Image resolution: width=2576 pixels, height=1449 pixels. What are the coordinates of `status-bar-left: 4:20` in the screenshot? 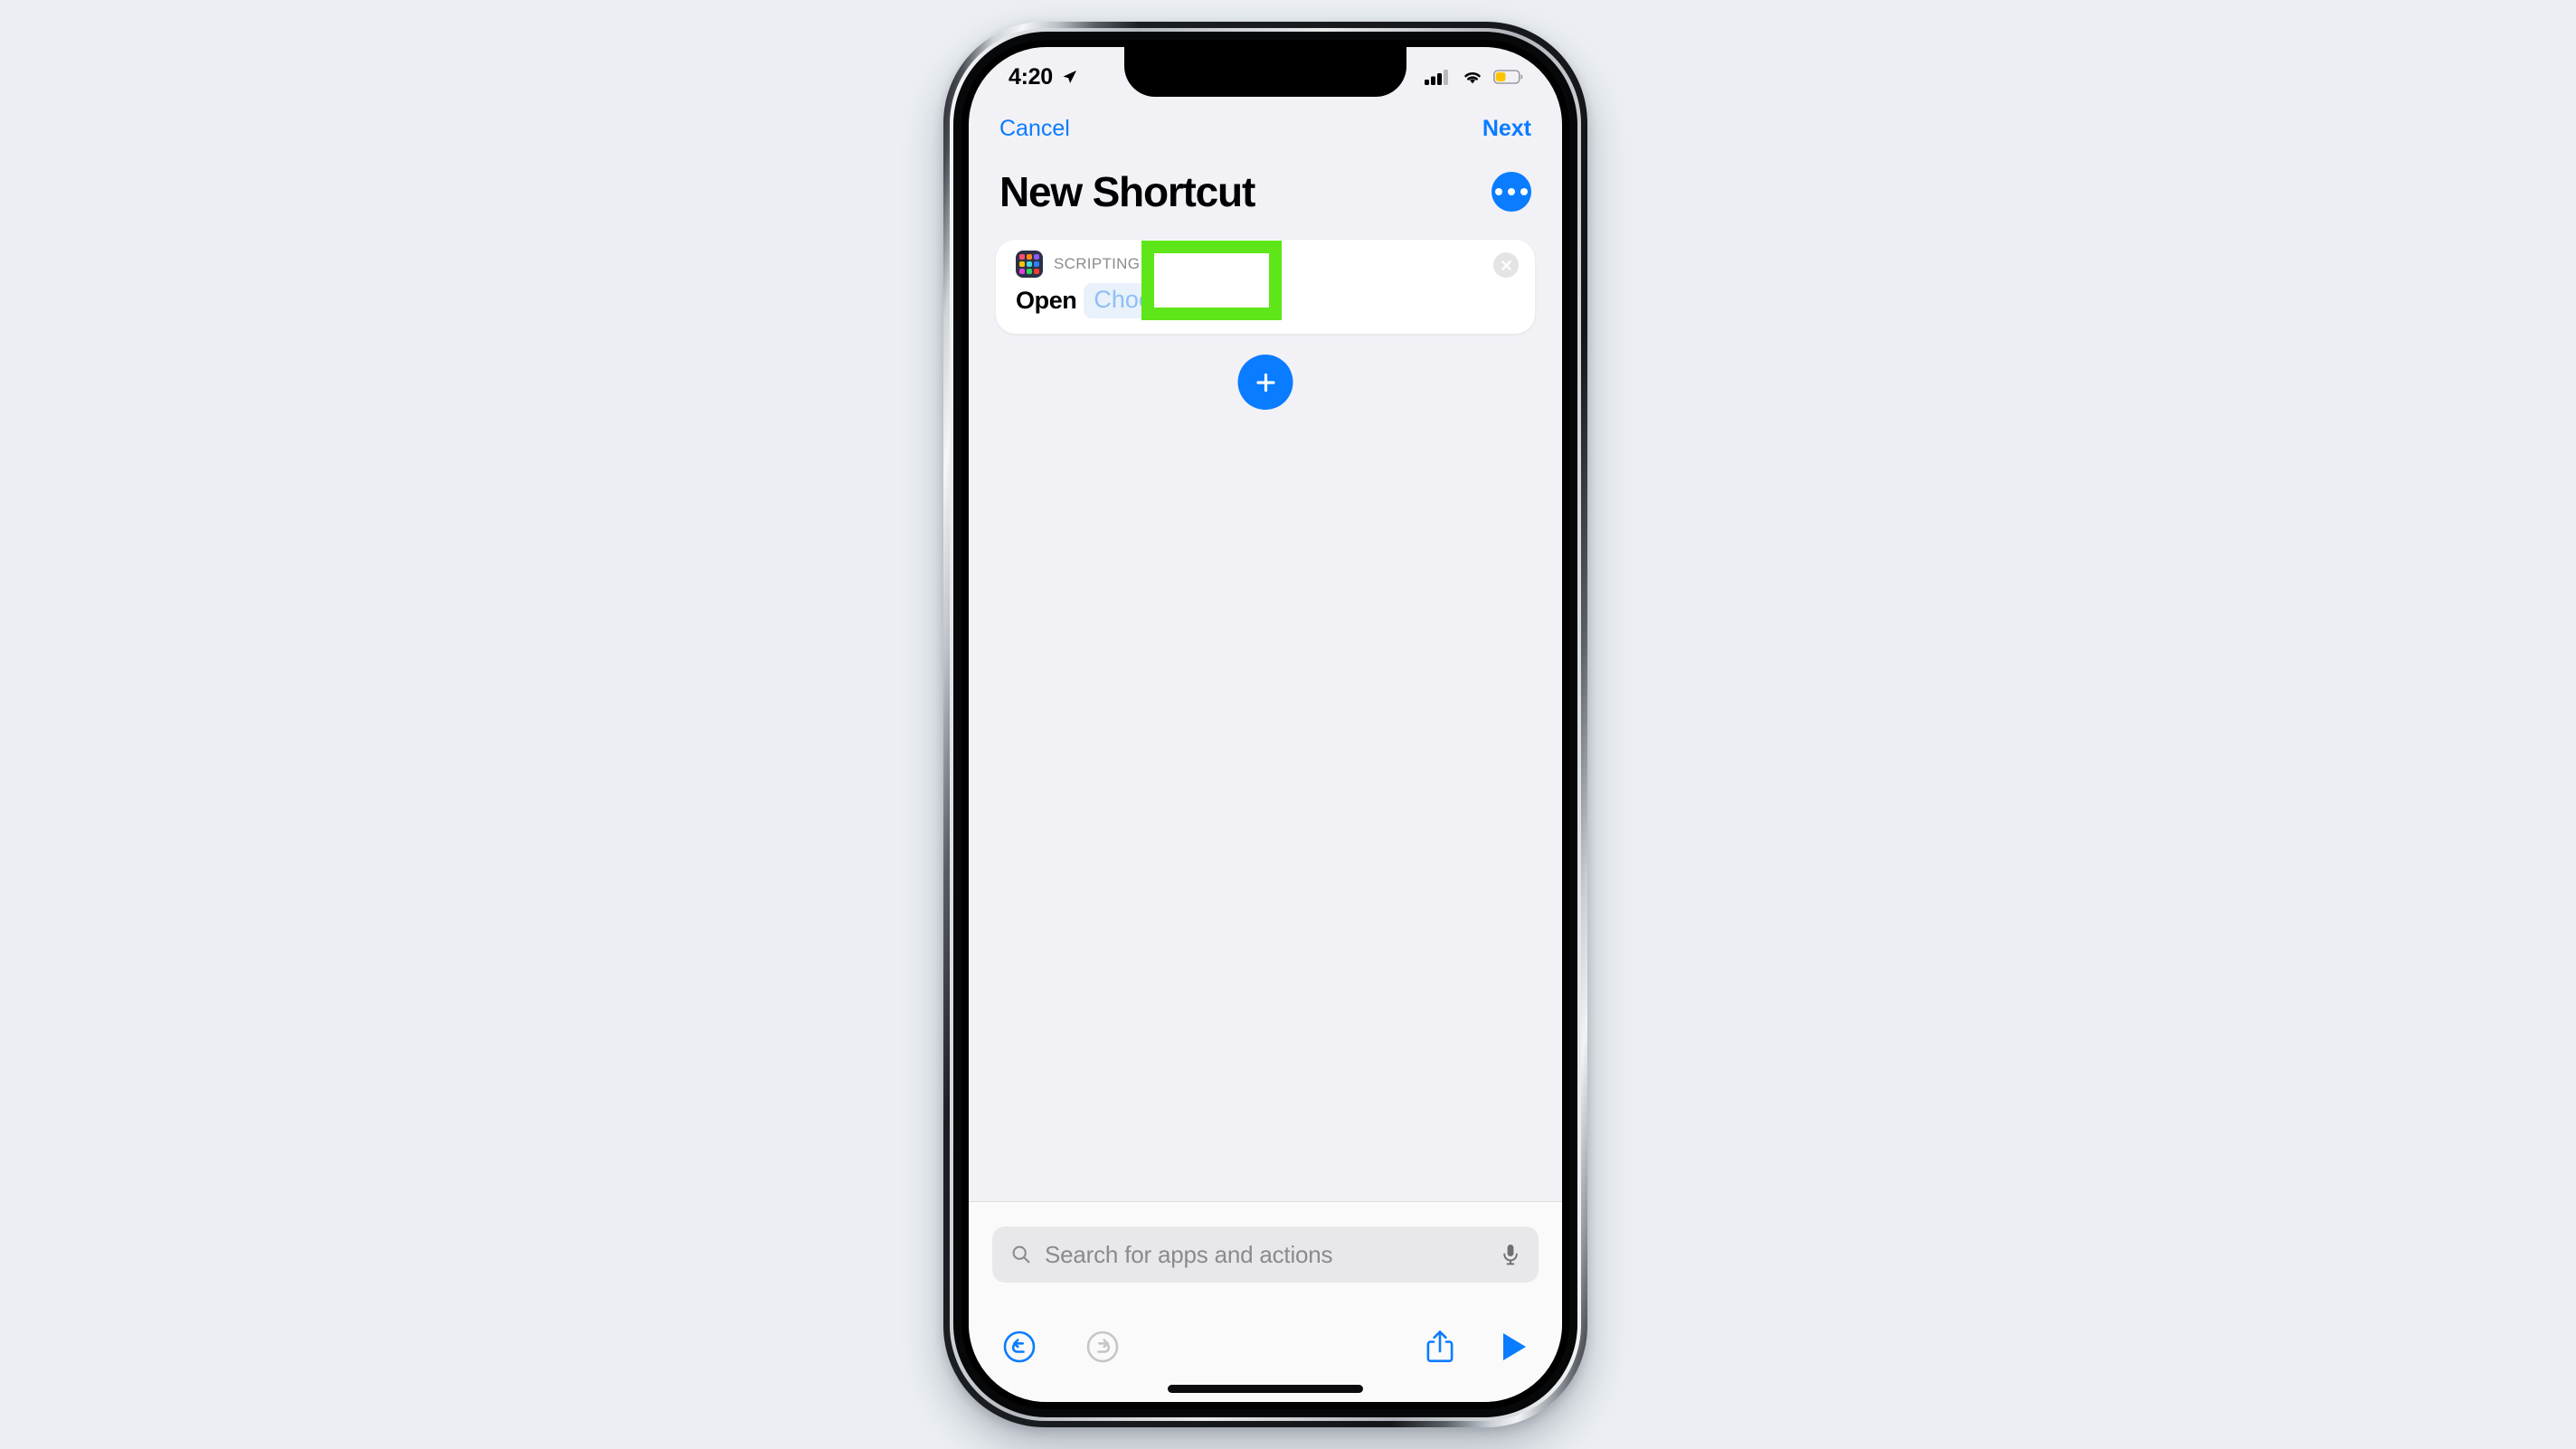 It's located at (1043, 77).